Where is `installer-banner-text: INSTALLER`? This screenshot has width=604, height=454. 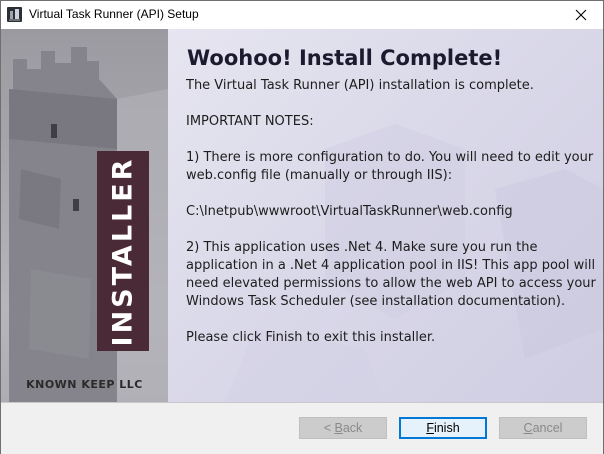
installer-banner-text: INSTALLER is located at coordinates (123, 251).